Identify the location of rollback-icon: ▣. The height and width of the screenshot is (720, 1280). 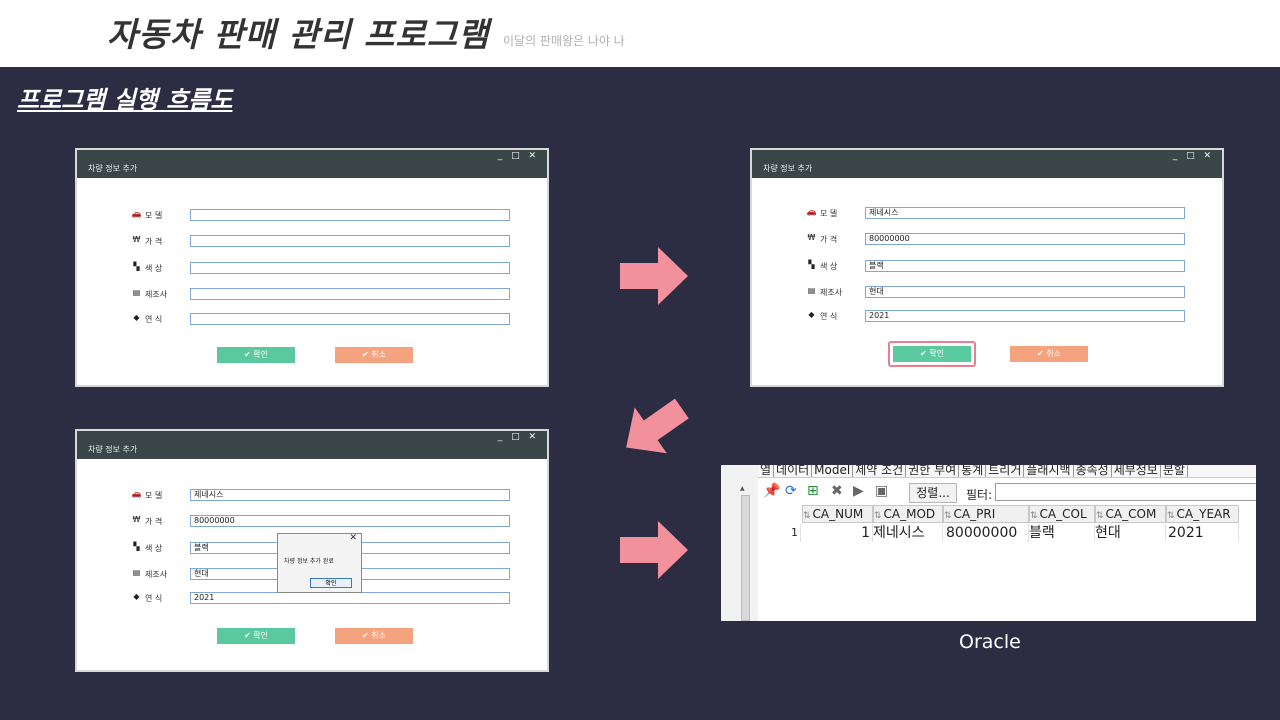
(881, 491).